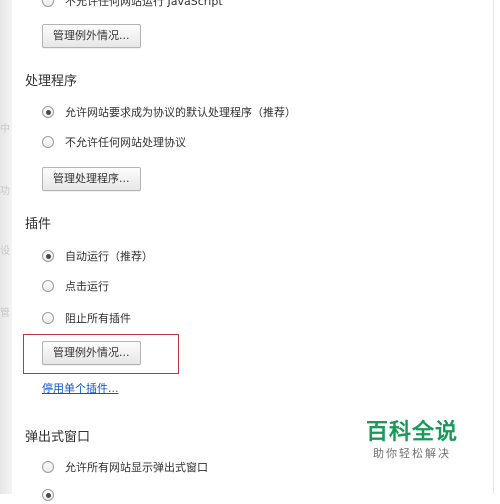 The image size is (500, 504). What do you see at coordinates (87, 286) in the screenshot?
I see `radio-label: 点击运行` at bounding box center [87, 286].